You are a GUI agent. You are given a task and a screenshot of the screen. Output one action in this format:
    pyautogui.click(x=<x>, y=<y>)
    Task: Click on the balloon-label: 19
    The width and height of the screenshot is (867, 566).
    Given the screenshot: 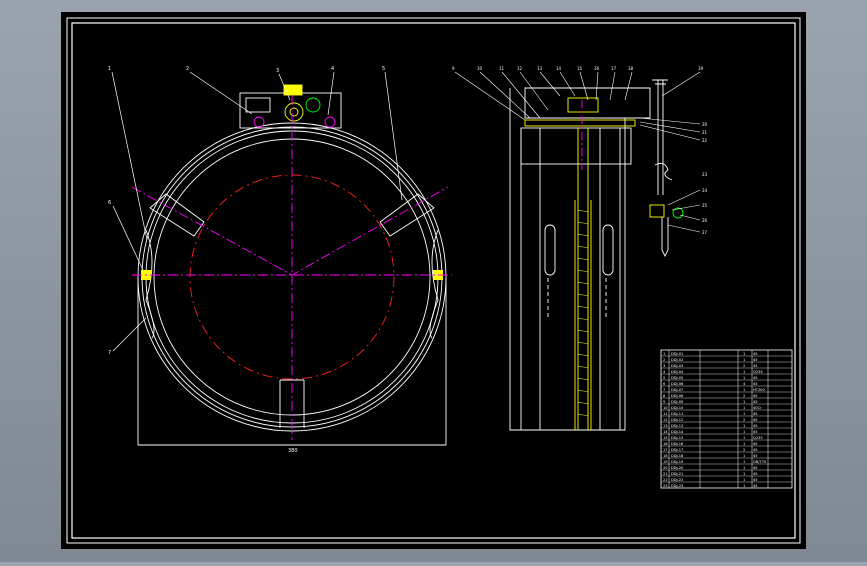 What is the action you would take?
    pyautogui.click(x=701, y=68)
    